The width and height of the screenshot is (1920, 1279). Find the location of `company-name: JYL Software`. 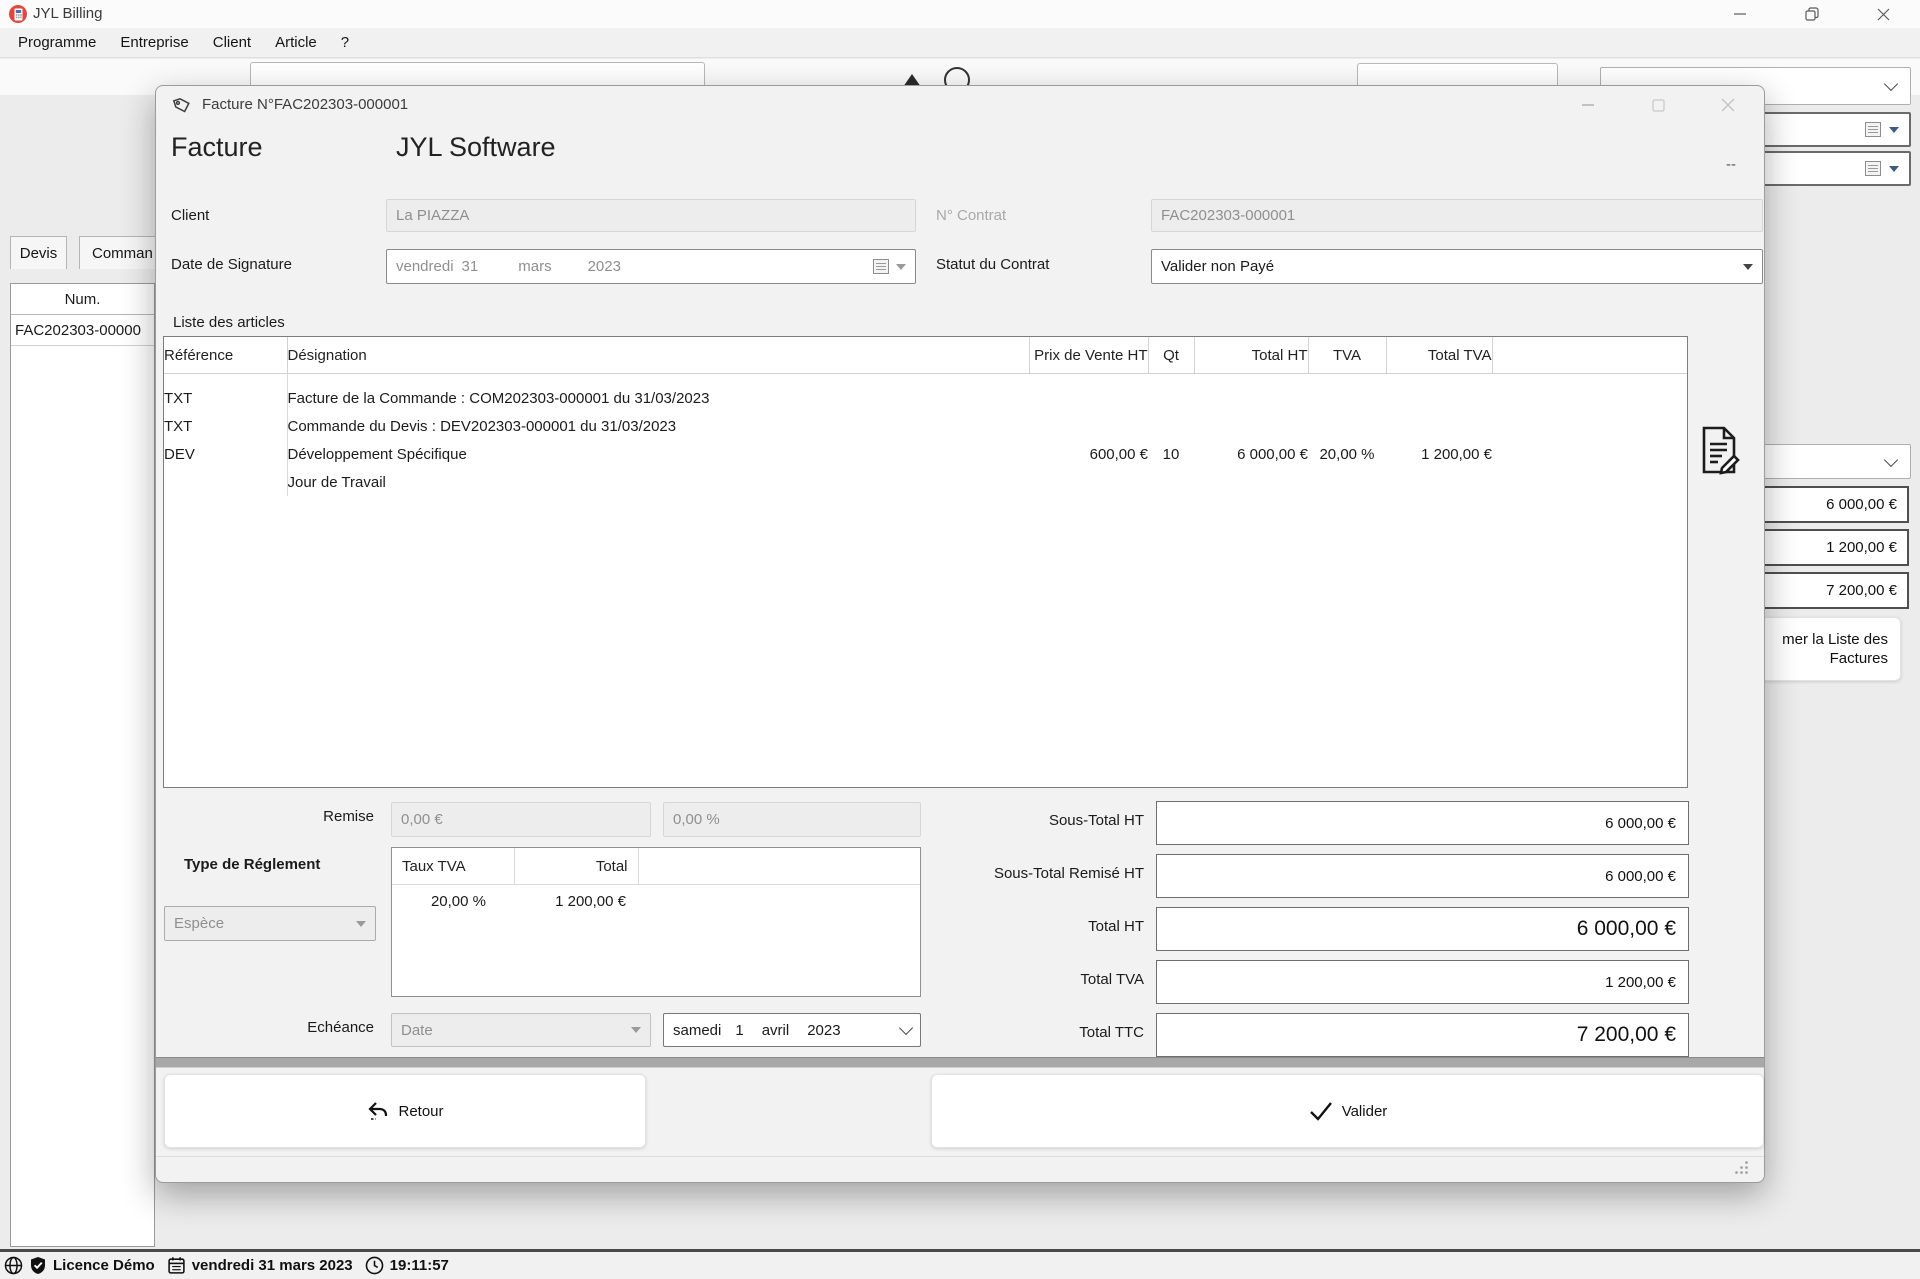

company-name: JYL Software is located at coordinates (476, 147).